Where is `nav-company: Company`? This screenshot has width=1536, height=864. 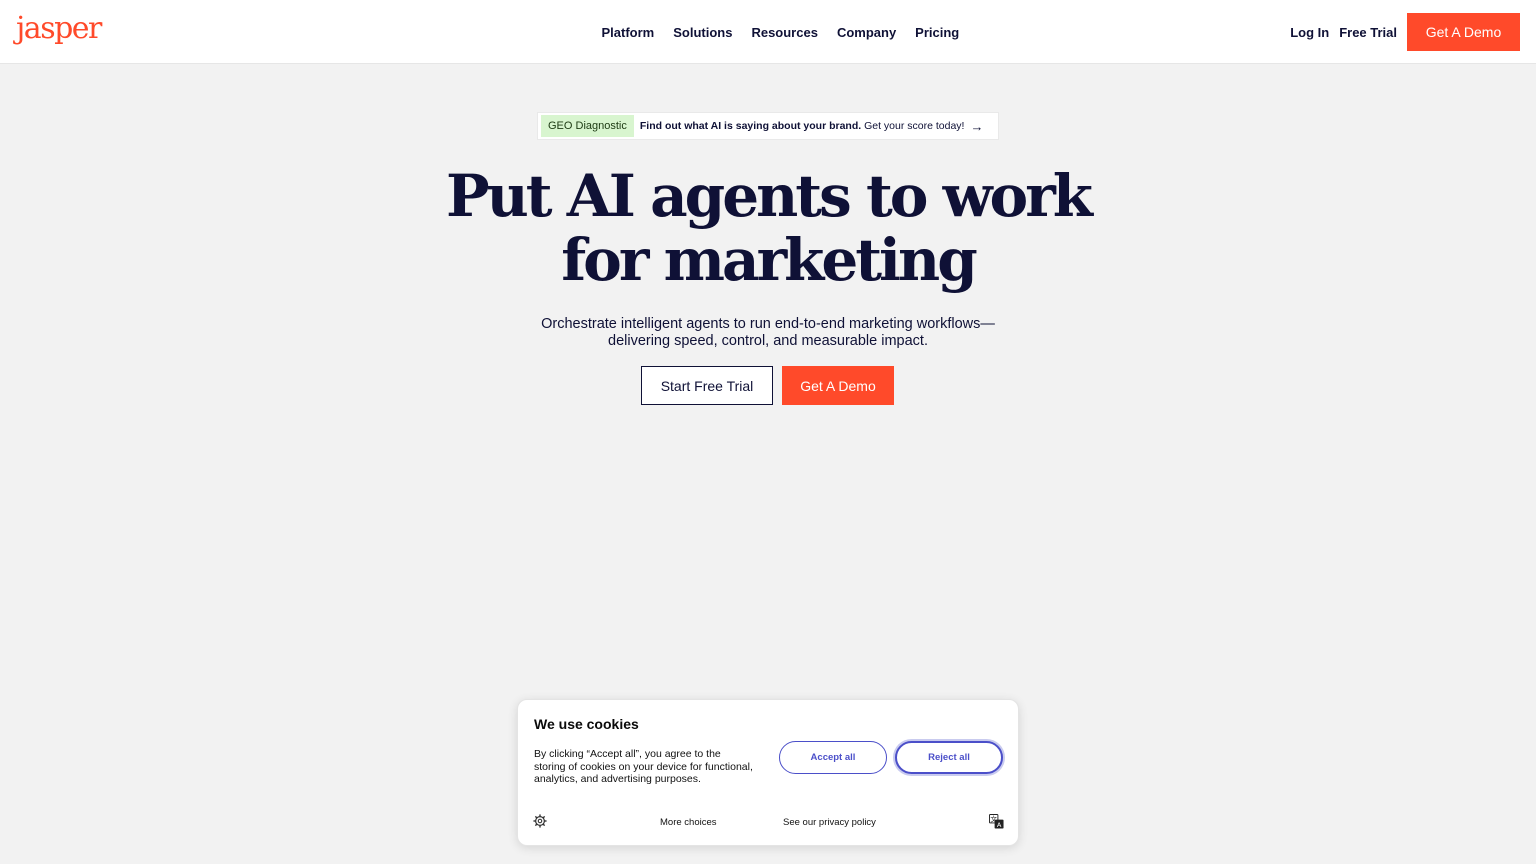
nav-company: Company is located at coordinates (866, 32).